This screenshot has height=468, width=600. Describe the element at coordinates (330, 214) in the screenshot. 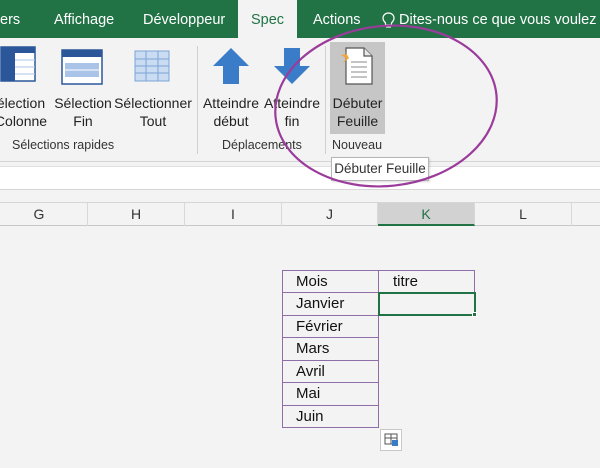

I see `column-header-j: J` at that location.